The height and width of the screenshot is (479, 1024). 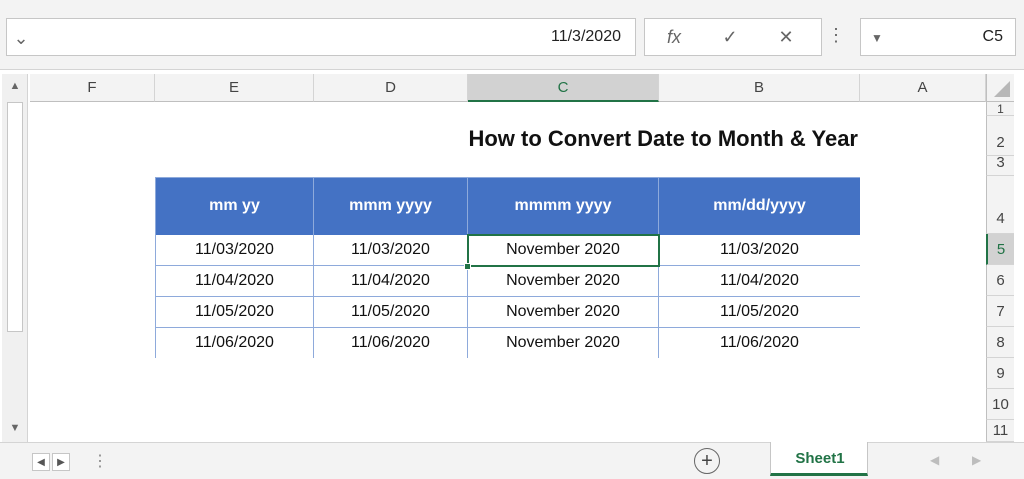 I want to click on fill-handle, so click(x=467, y=266).